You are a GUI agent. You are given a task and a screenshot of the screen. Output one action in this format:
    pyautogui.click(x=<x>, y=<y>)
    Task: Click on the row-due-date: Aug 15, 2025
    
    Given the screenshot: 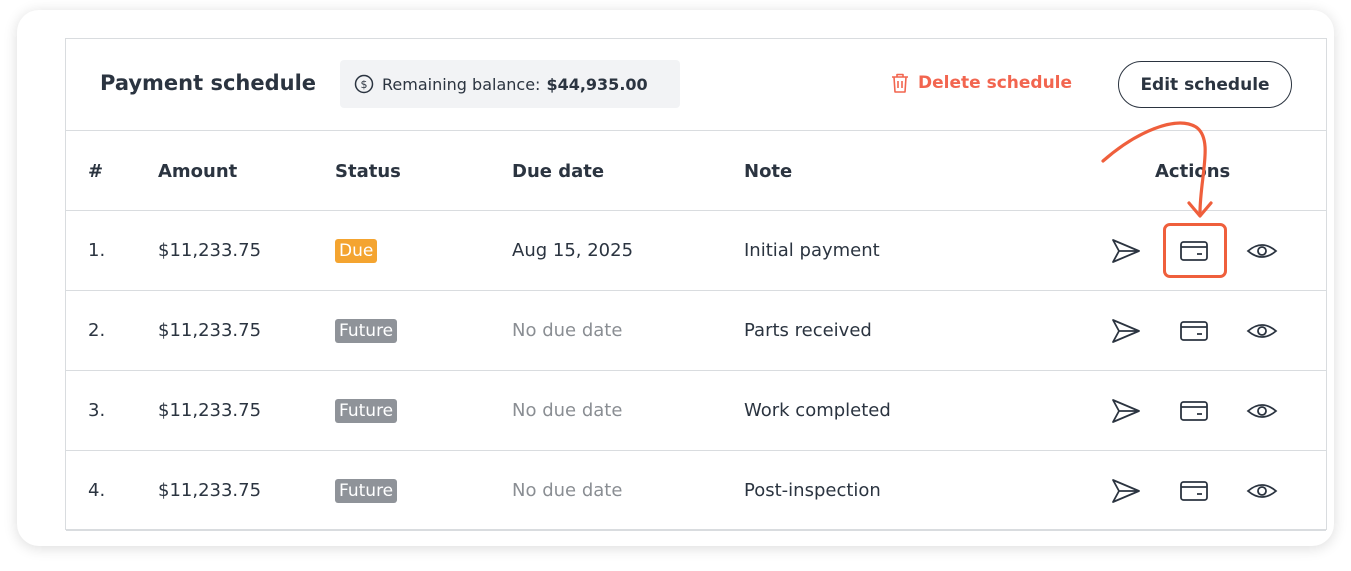 What is the action you would take?
    pyautogui.click(x=573, y=250)
    